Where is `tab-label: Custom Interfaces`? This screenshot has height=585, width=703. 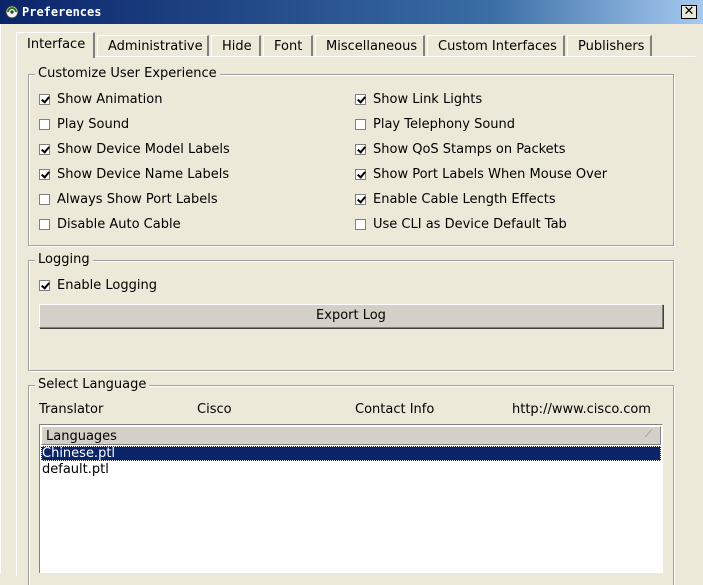 tab-label: Custom Interfaces is located at coordinates (497, 46).